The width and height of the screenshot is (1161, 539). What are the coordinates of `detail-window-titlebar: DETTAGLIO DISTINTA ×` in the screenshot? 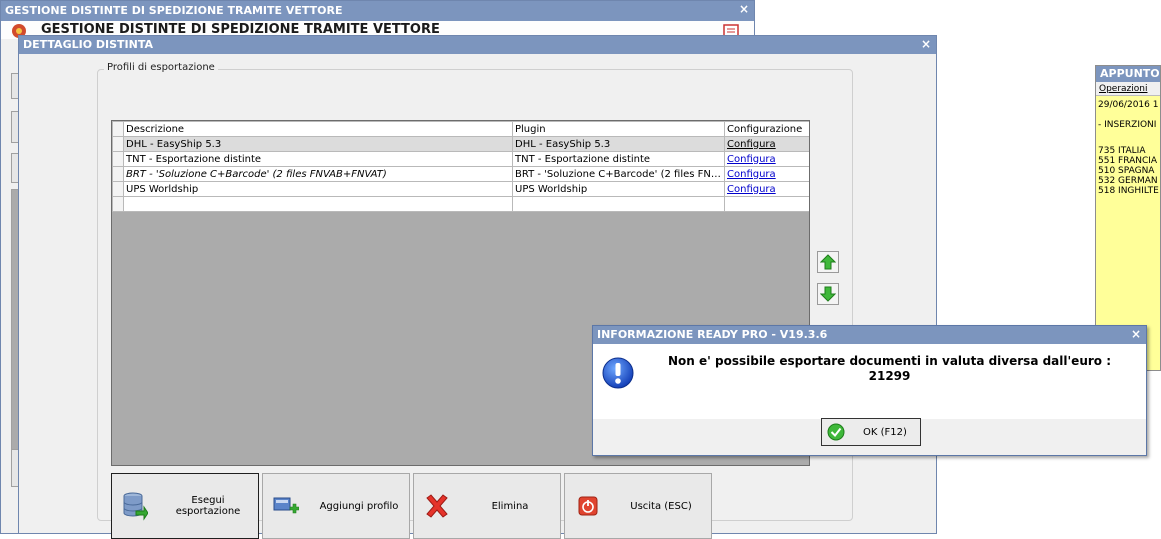 It's located at (477, 45).